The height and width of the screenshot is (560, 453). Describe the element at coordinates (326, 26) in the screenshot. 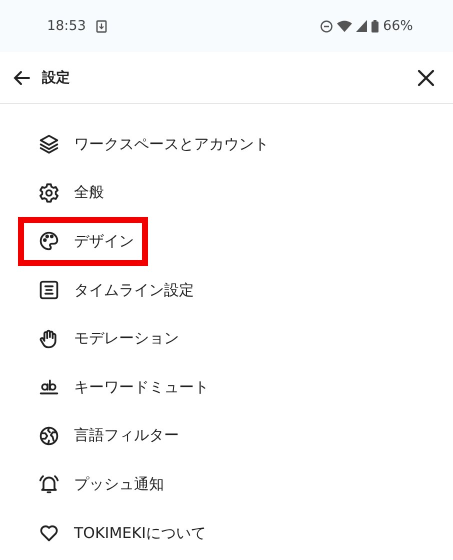

I see `do-not-disturb-icon` at that location.